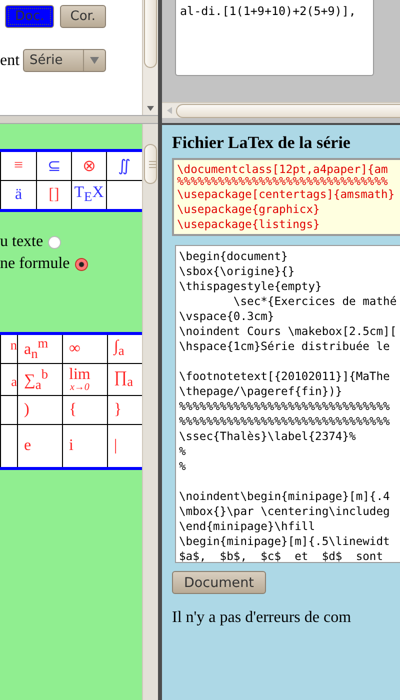 The width and height of the screenshot is (400, 700). What do you see at coordinates (85, 380) in the screenshot?
I see `formula-cell: lim x→0` at bounding box center [85, 380].